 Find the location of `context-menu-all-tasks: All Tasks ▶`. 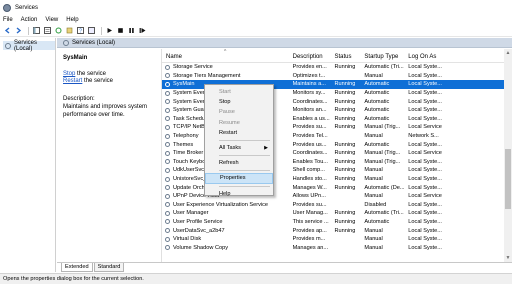

context-menu-all-tasks: All Tasks ▶ is located at coordinates (239, 148).